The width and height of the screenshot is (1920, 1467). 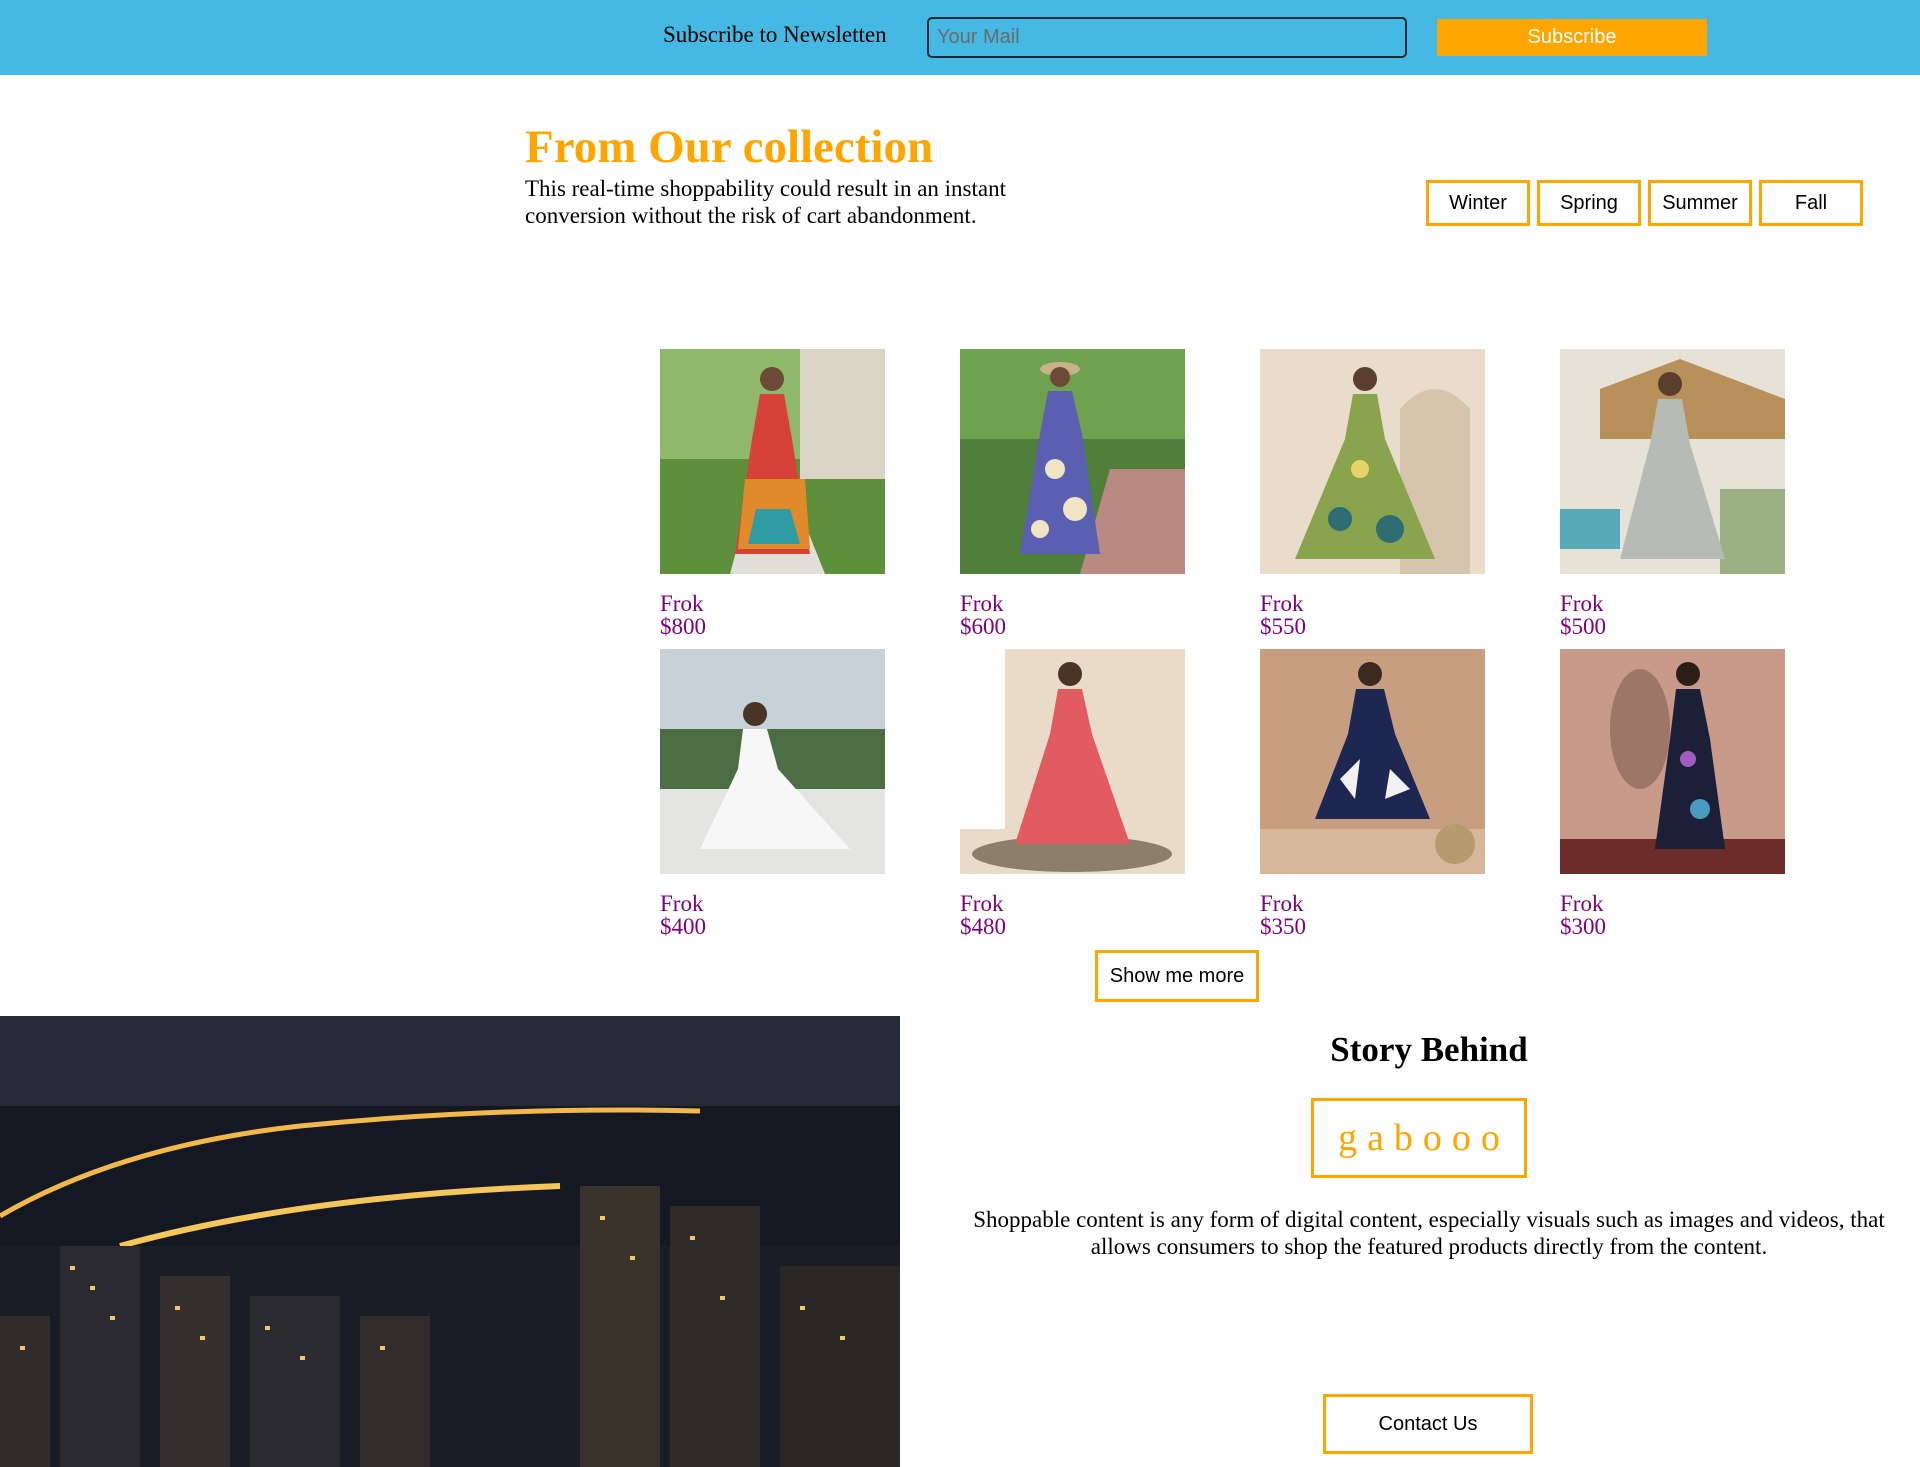 I want to click on product-card: Frok $300, so click(x=1672, y=799).